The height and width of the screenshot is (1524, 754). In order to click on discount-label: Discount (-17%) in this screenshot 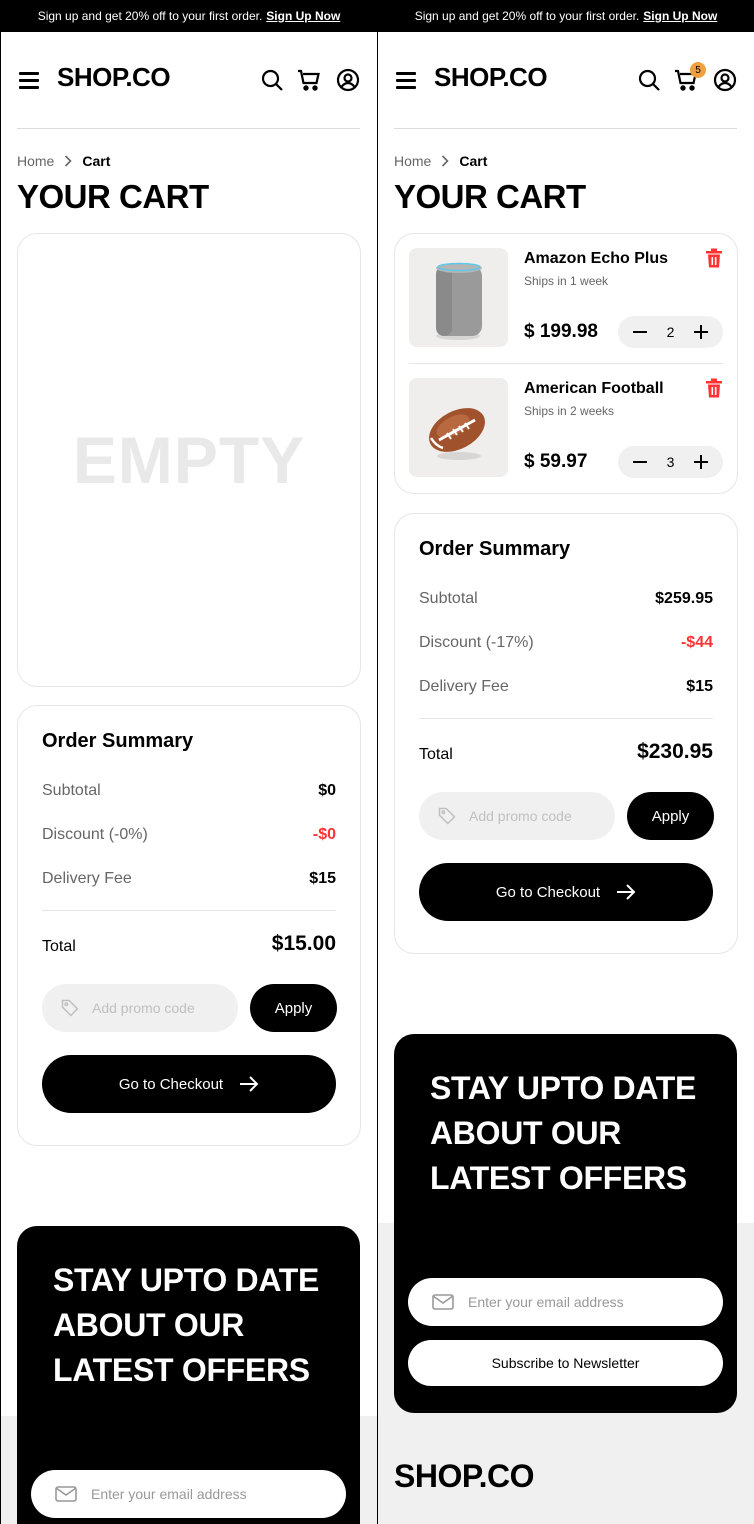, I will do `click(476, 642)`.